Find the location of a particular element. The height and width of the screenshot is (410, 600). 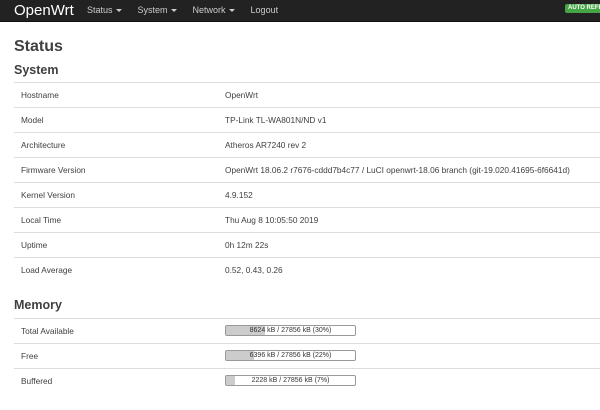

progress-text: 6396 kB / 27856 kB (22%) is located at coordinates (290, 355).